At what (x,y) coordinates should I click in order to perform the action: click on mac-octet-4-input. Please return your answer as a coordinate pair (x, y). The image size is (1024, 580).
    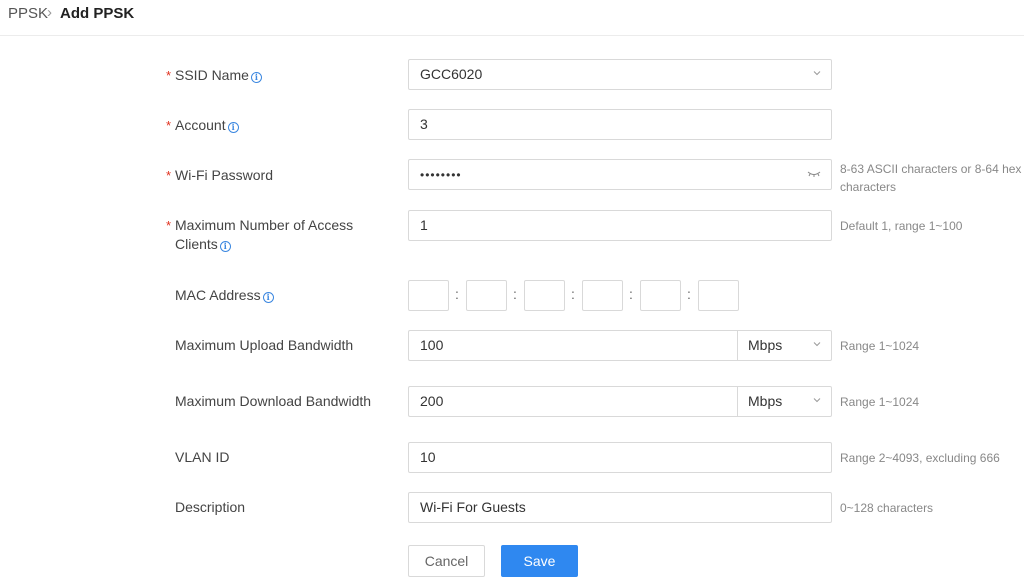
    Looking at the image, I should click on (602, 295).